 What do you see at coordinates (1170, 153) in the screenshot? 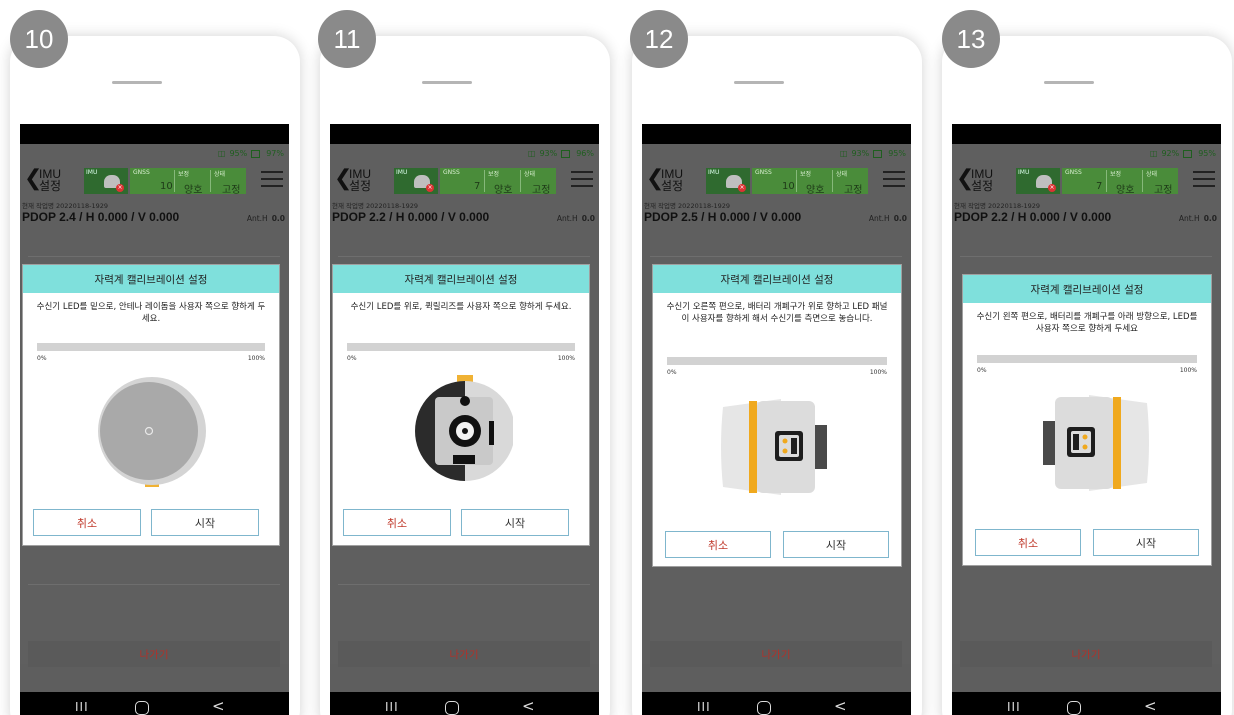
I see `receiver-battery-text: 92%` at bounding box center [1170, 153].